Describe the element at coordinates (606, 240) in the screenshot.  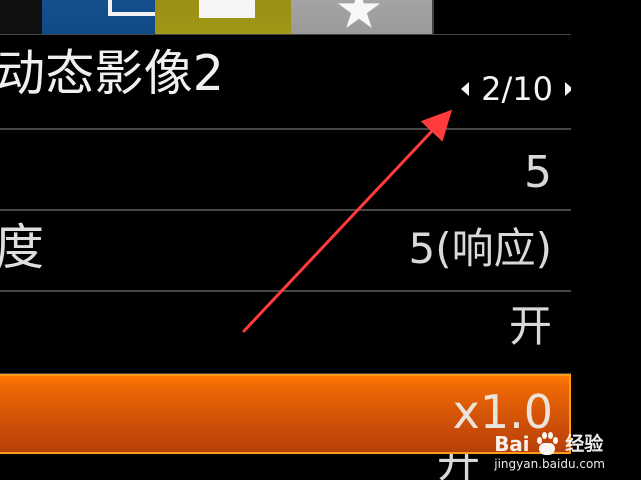
I see `right-screen-margin` at that location.